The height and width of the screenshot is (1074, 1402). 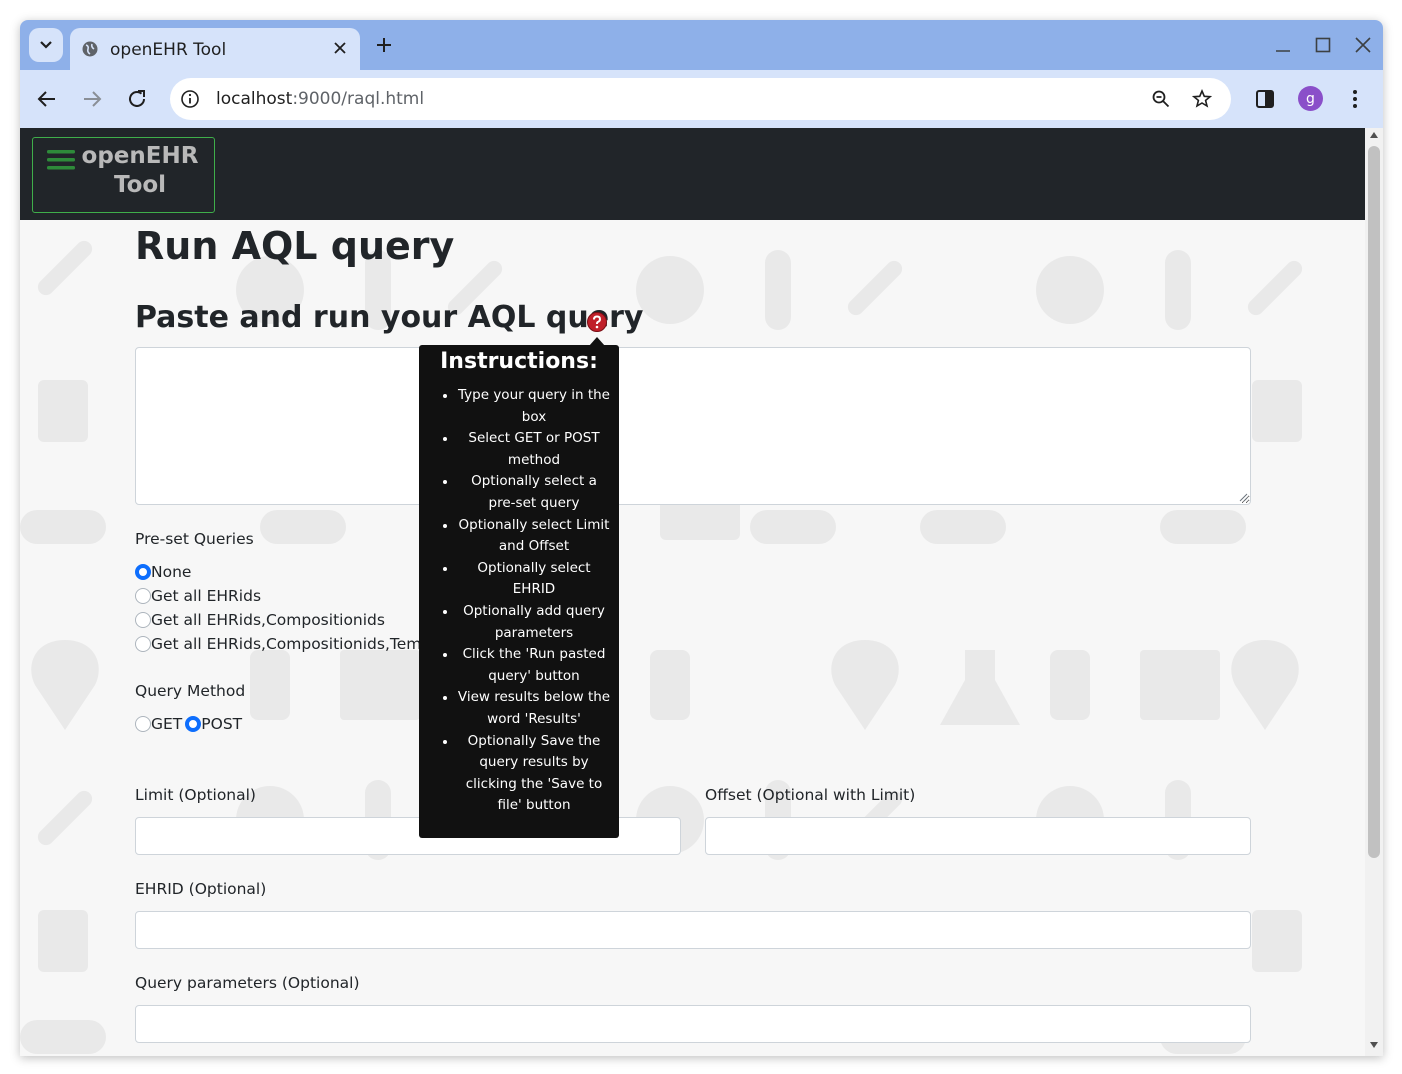 I want to click on globe-icon, so click(x=90, y=49).